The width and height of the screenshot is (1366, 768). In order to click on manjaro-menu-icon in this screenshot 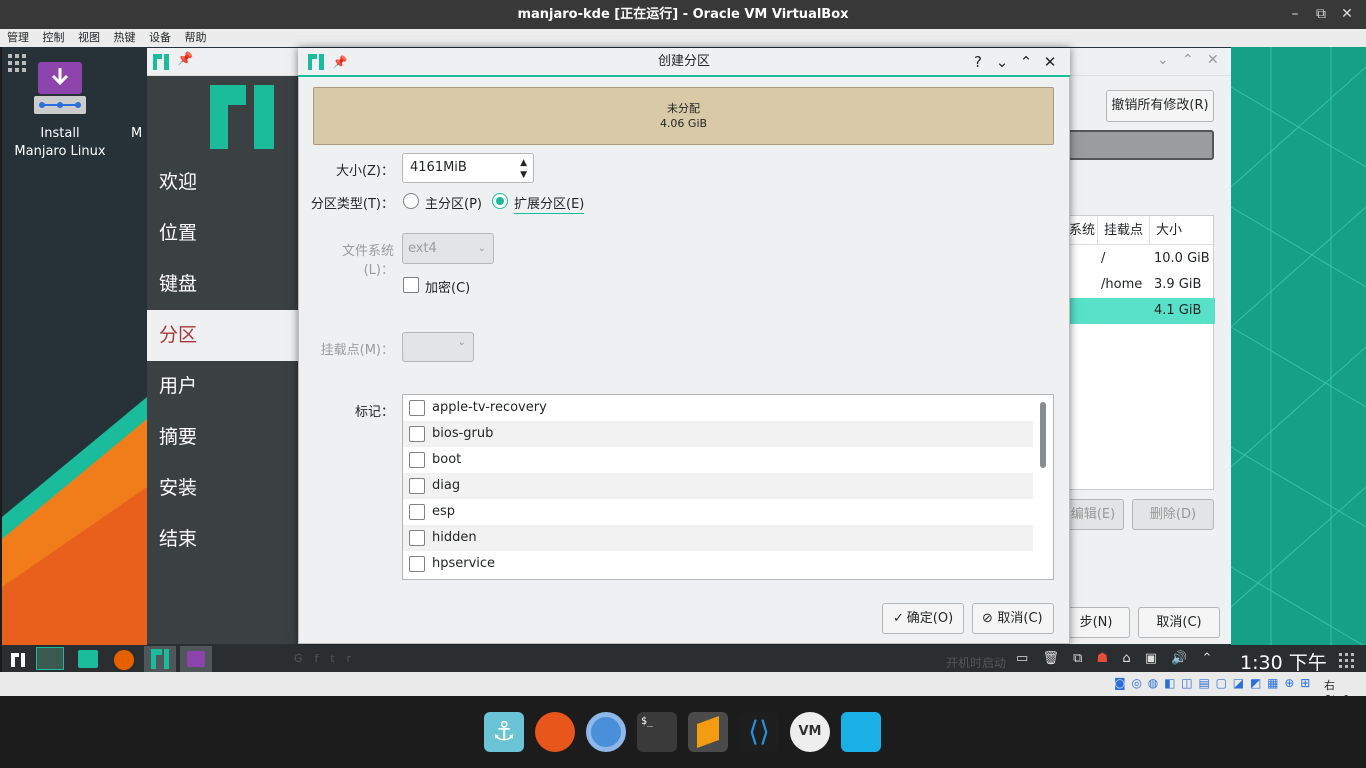, I will do `click(18, 659)`.